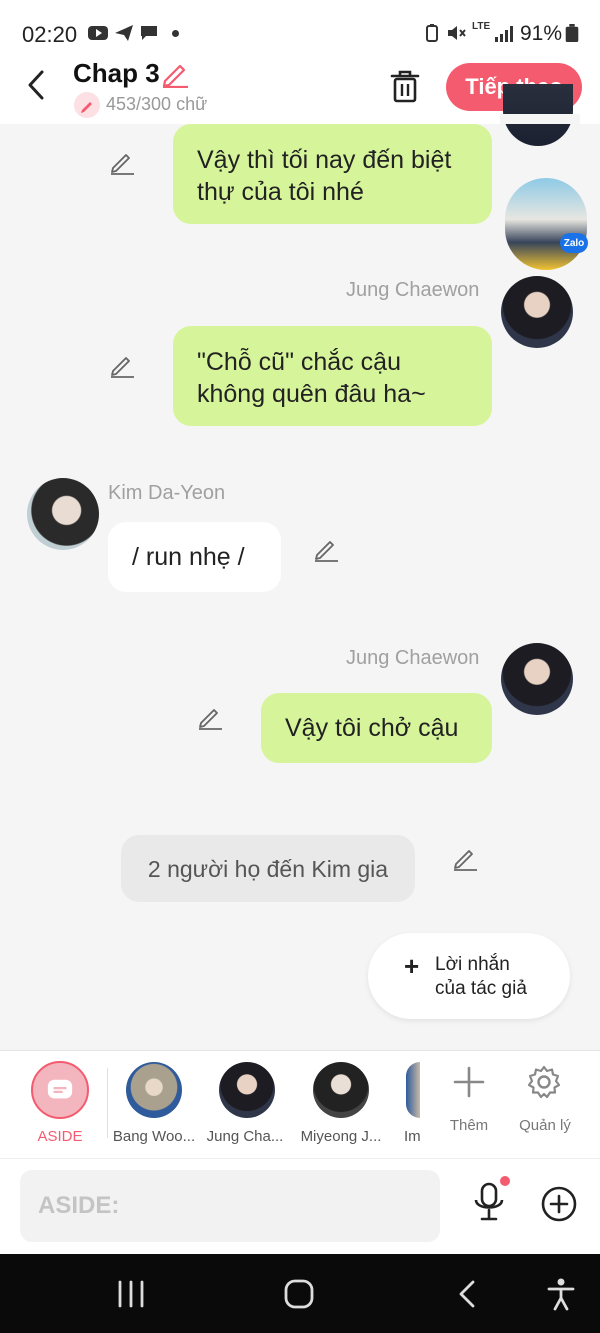 Image resolution: width=600 pixels, height=1333 pixels. What do you see at coordinates (432, 33) in the screenshot?
I see `battery-saver-icon` at bounding box center [432, 33].